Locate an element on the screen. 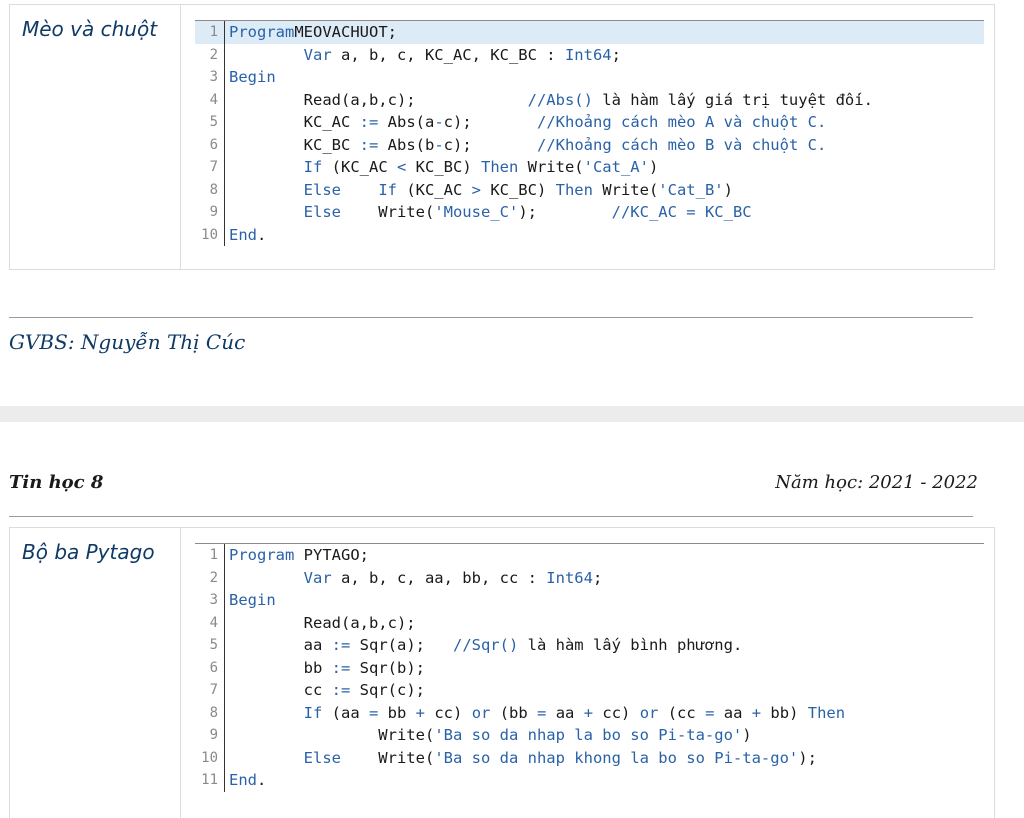 Image resolution: width=1024 pixels, height=818 pixels. code-line: 10 End. is located at coordinates (589, 234).